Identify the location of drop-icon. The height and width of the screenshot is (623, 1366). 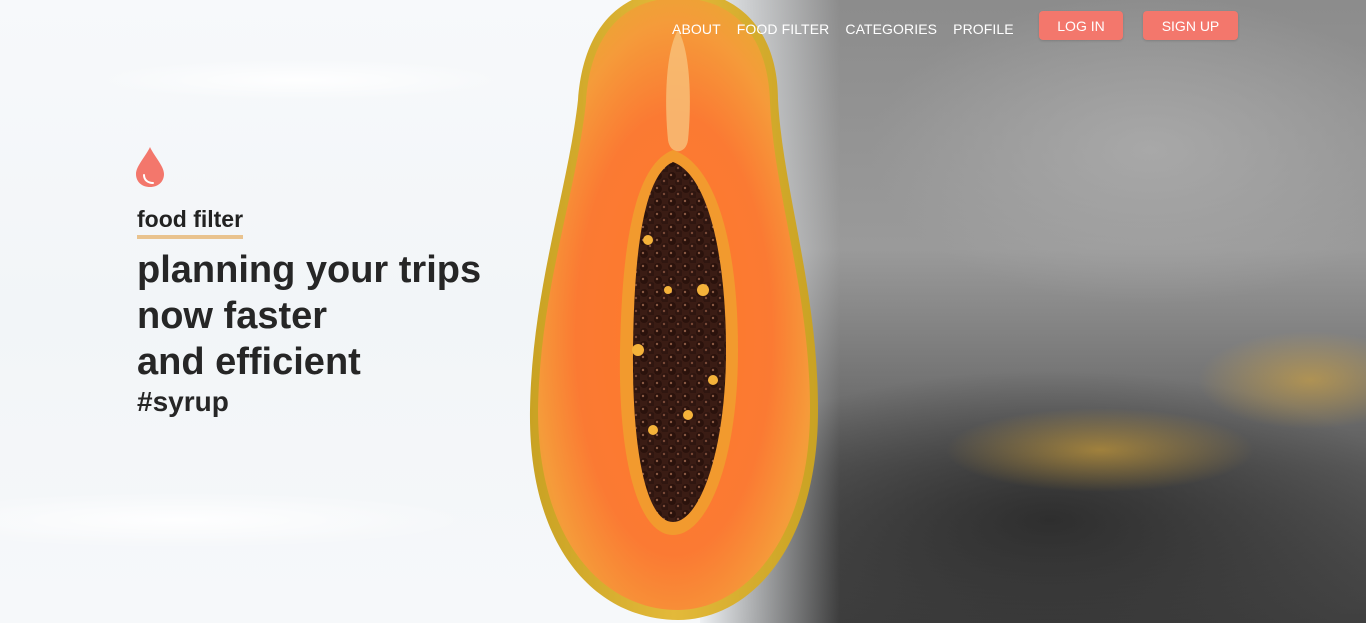
(150, 167).